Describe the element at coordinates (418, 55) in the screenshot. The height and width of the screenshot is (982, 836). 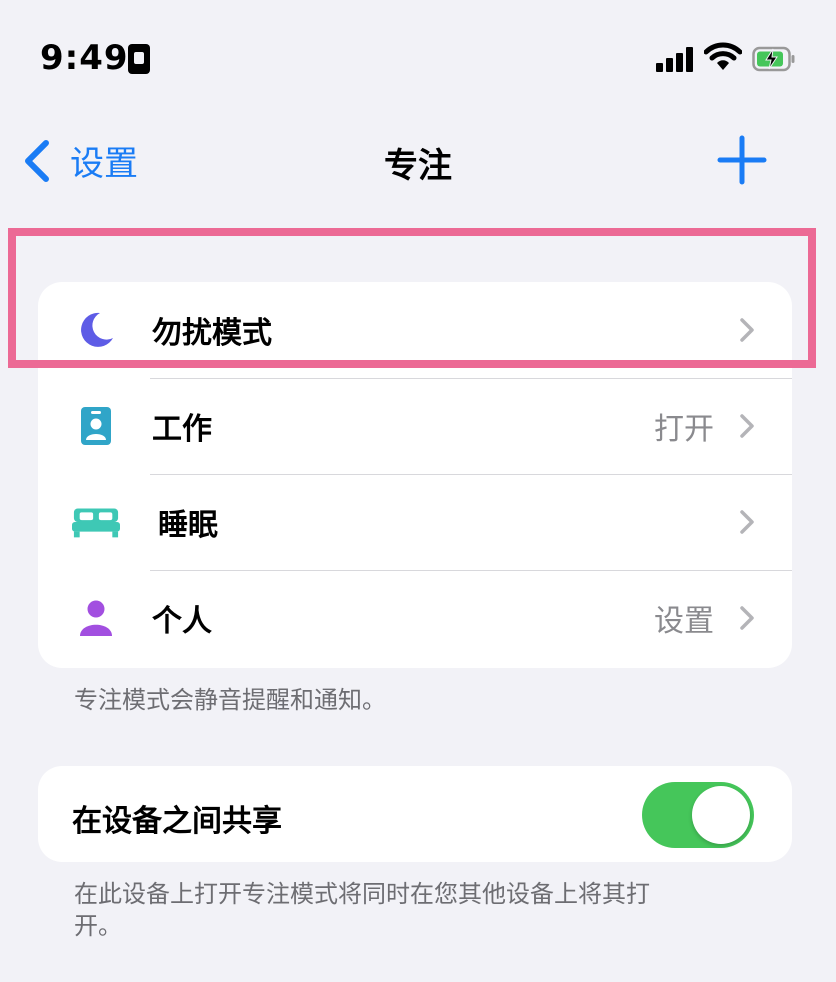
I see `status-bar: 9:49` at that location.